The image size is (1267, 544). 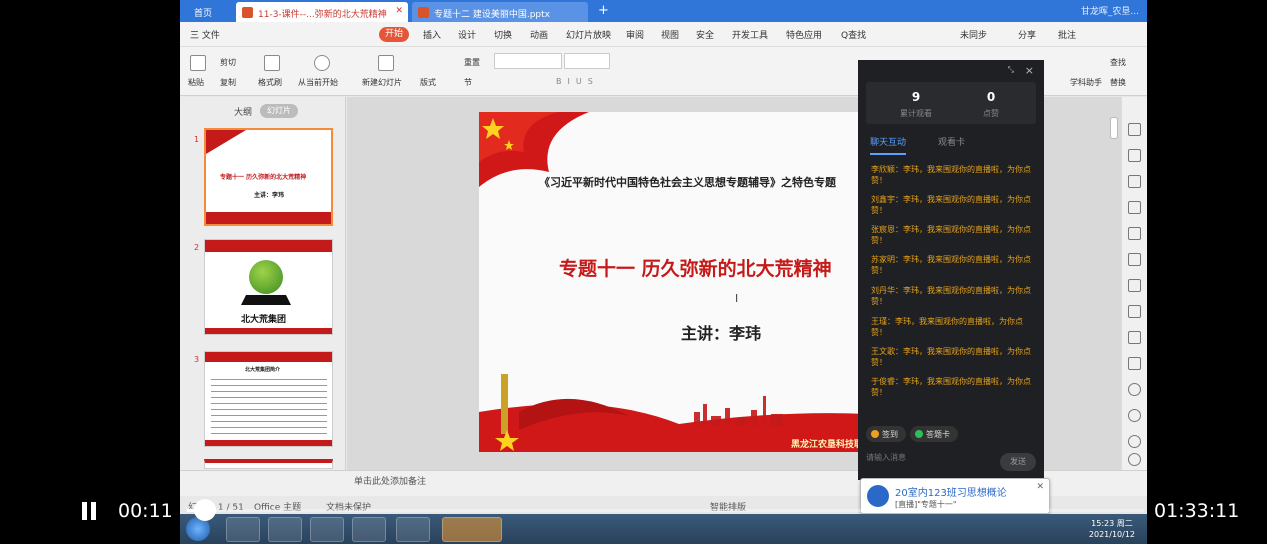 What do you see at coordinates (1134, 233) in the screenshot?
I see `chart-icon` at bounding box center [1134, 233].